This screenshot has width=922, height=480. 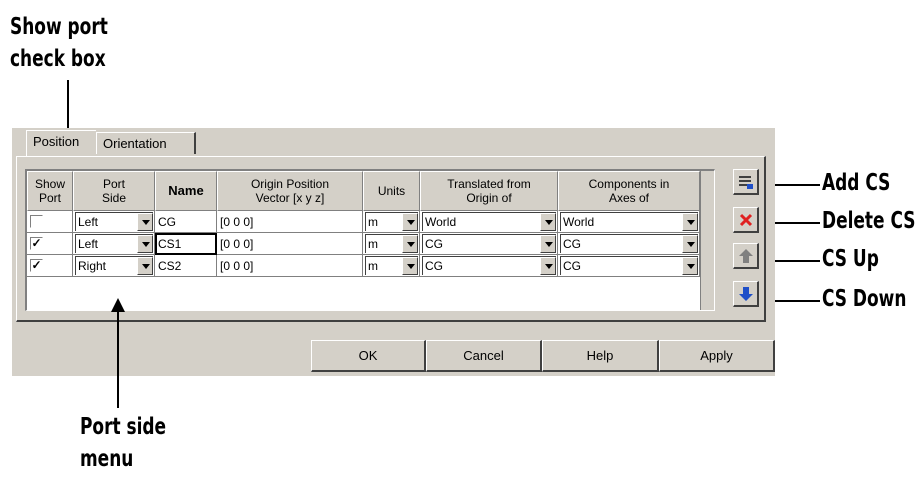 What do you see at coordinates (368, 356) in the screenshot?
I see `ok-button: OK` at bounding box center [368, 356].